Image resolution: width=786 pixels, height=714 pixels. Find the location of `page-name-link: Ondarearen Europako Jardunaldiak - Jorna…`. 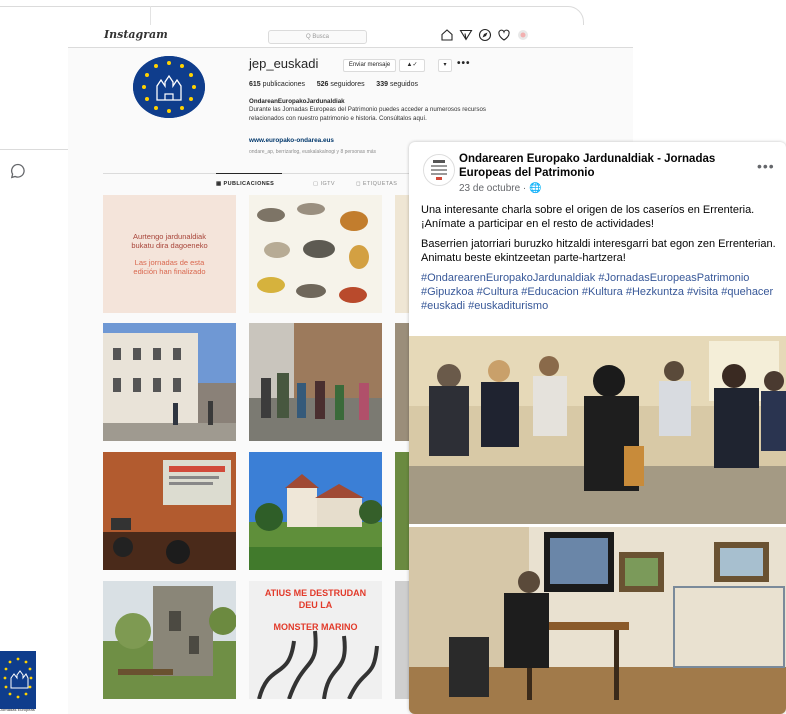

page-name-link: Ondarearen Europako Jardunaldiak - Jorna… is located at coordinates (604, 166).